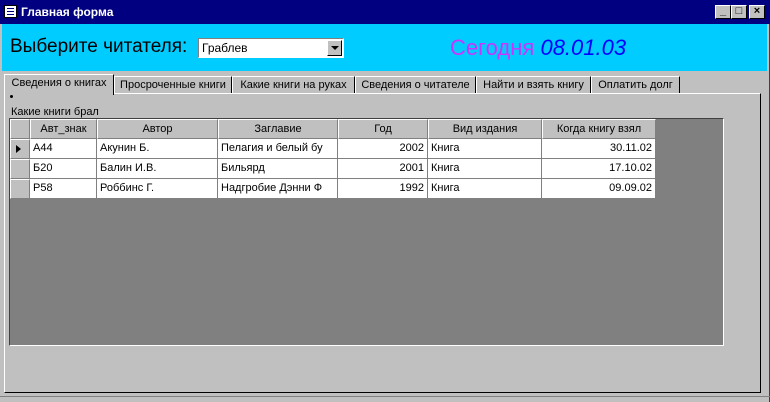  Describe the element at coordinates (383, 169) in the screenshot. I see `table-cell: 2001` at that location.